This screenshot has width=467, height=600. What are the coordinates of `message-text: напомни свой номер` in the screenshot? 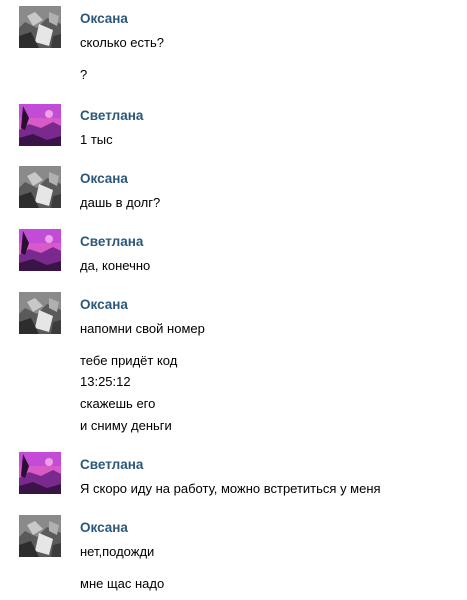 It's located at (142, 328).